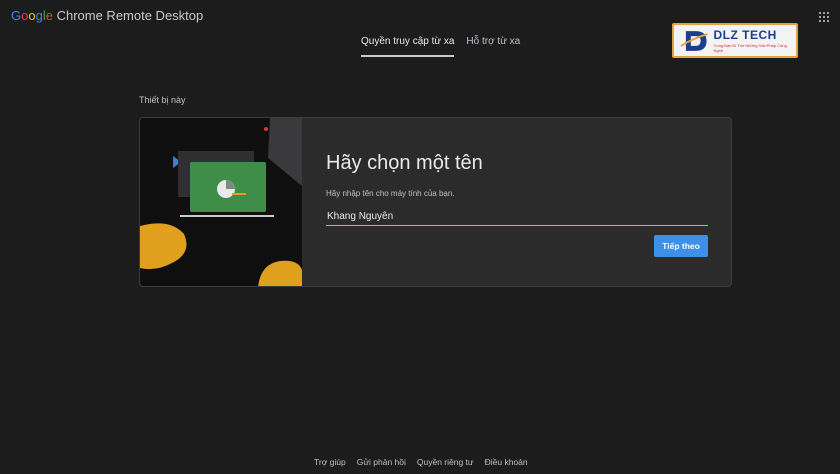 The width and height of the screenshot is (840, 474). I want to click on computer-name-input, so click(517, 217).